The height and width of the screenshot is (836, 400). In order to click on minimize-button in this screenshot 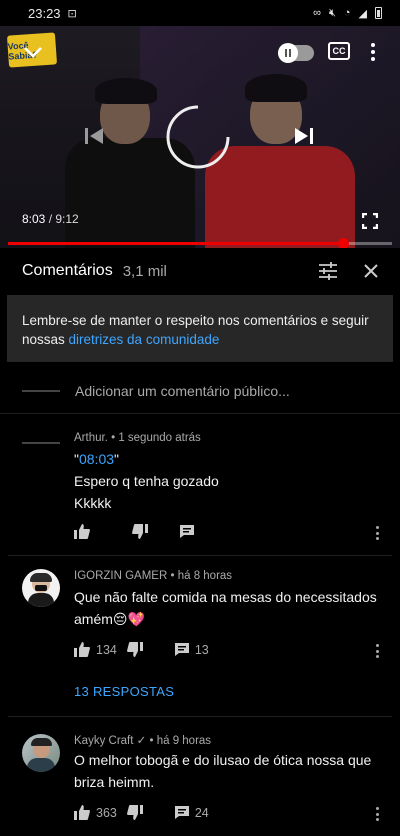, I will do `click(33, 53)`.